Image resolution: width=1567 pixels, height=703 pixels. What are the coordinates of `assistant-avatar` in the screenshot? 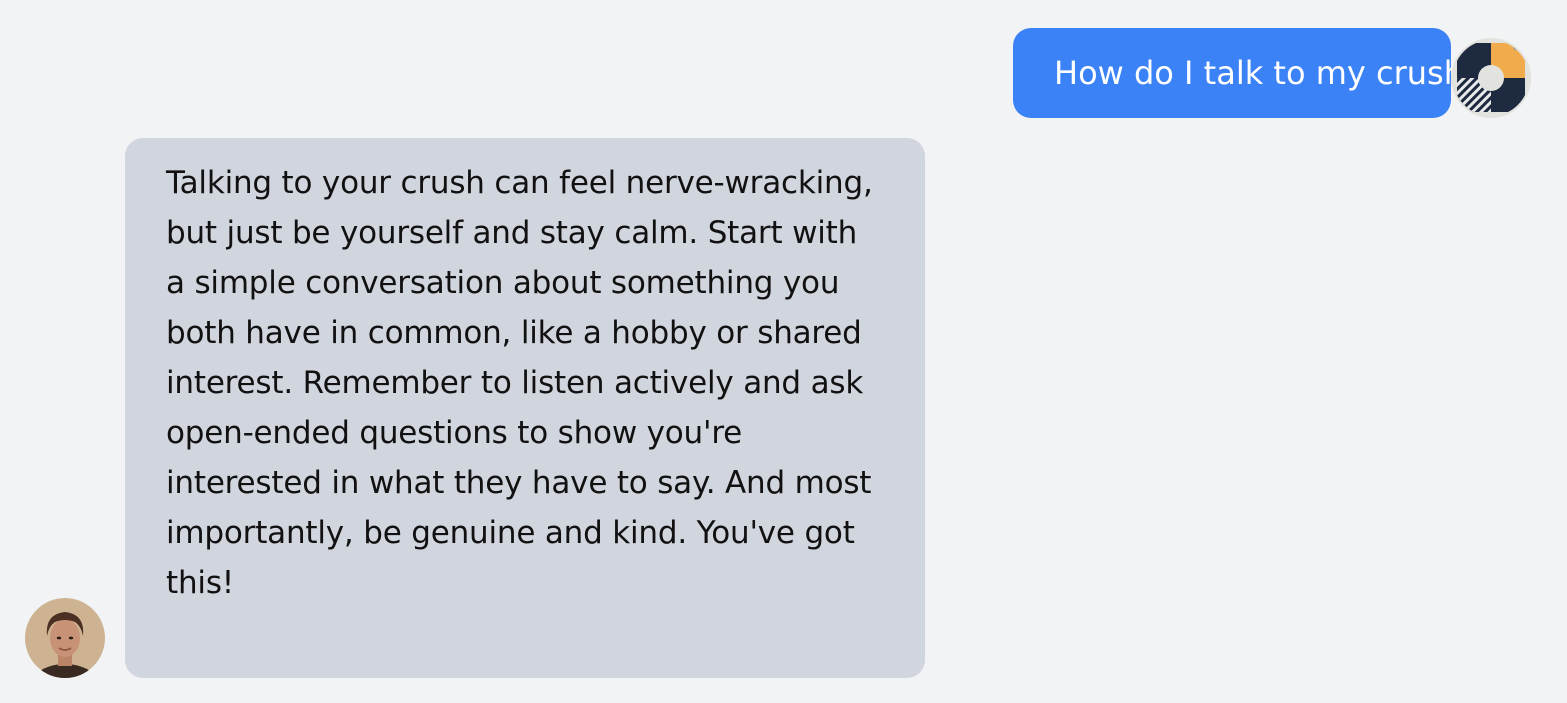 It's located at (65, 638).